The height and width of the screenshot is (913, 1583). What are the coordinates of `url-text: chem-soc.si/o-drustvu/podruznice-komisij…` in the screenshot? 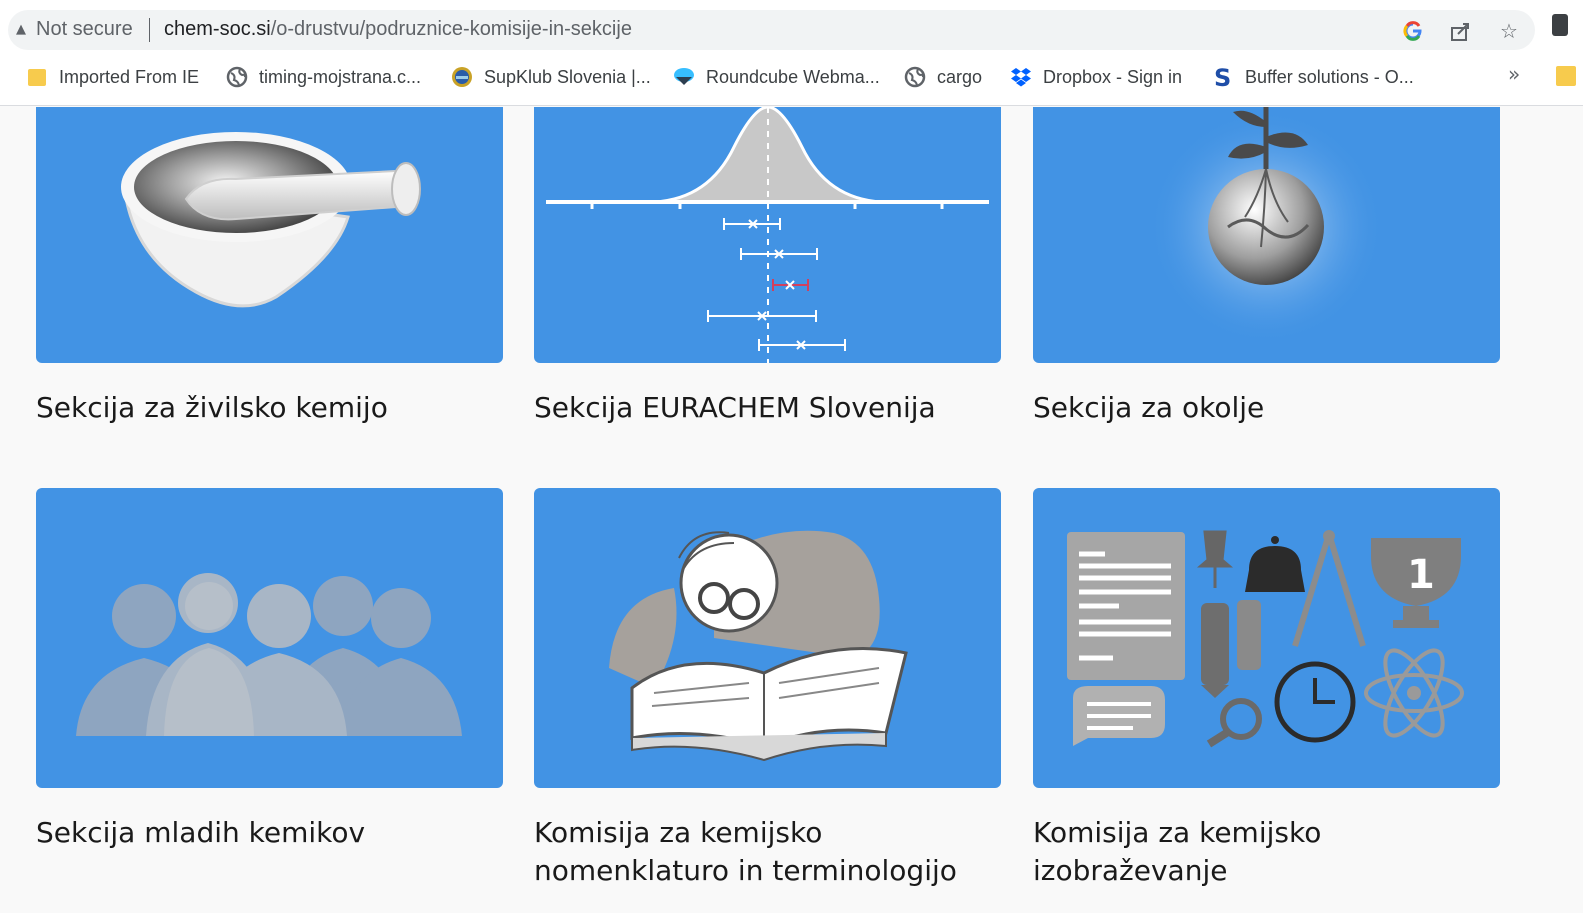 It's located at (398, 29).